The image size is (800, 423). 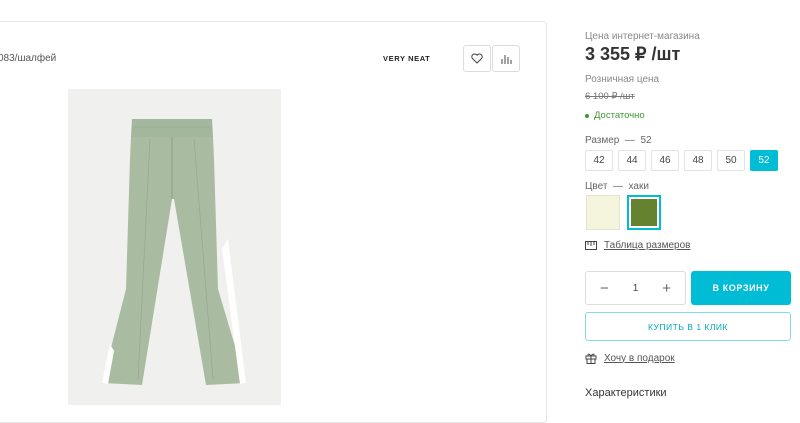 I want to click on favorite-button, so click(x=477, y=58).